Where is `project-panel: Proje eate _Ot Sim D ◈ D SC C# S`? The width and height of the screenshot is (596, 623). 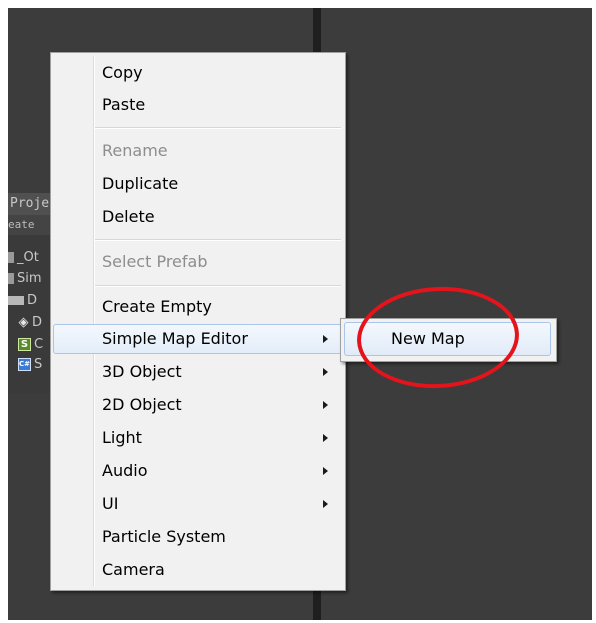 project-panel: Proje eate _Ot Sim D ◈ D SC C# S is located at coordinates (31, 293).